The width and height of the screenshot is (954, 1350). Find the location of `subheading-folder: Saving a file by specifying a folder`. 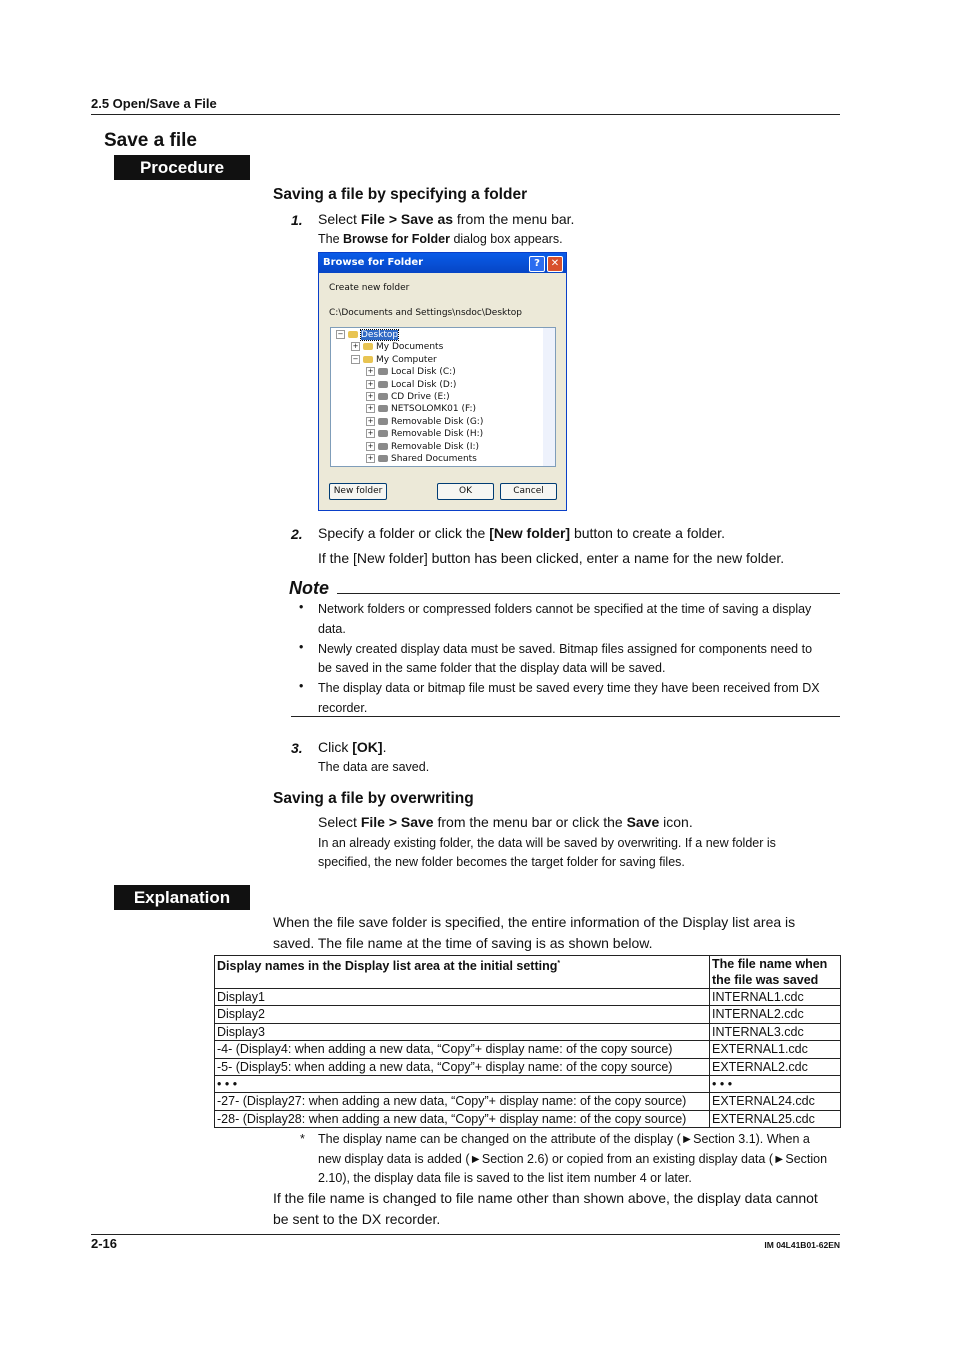

subheading-folder: Saving a file by specifying a folder is located at coordinates (400, 194).